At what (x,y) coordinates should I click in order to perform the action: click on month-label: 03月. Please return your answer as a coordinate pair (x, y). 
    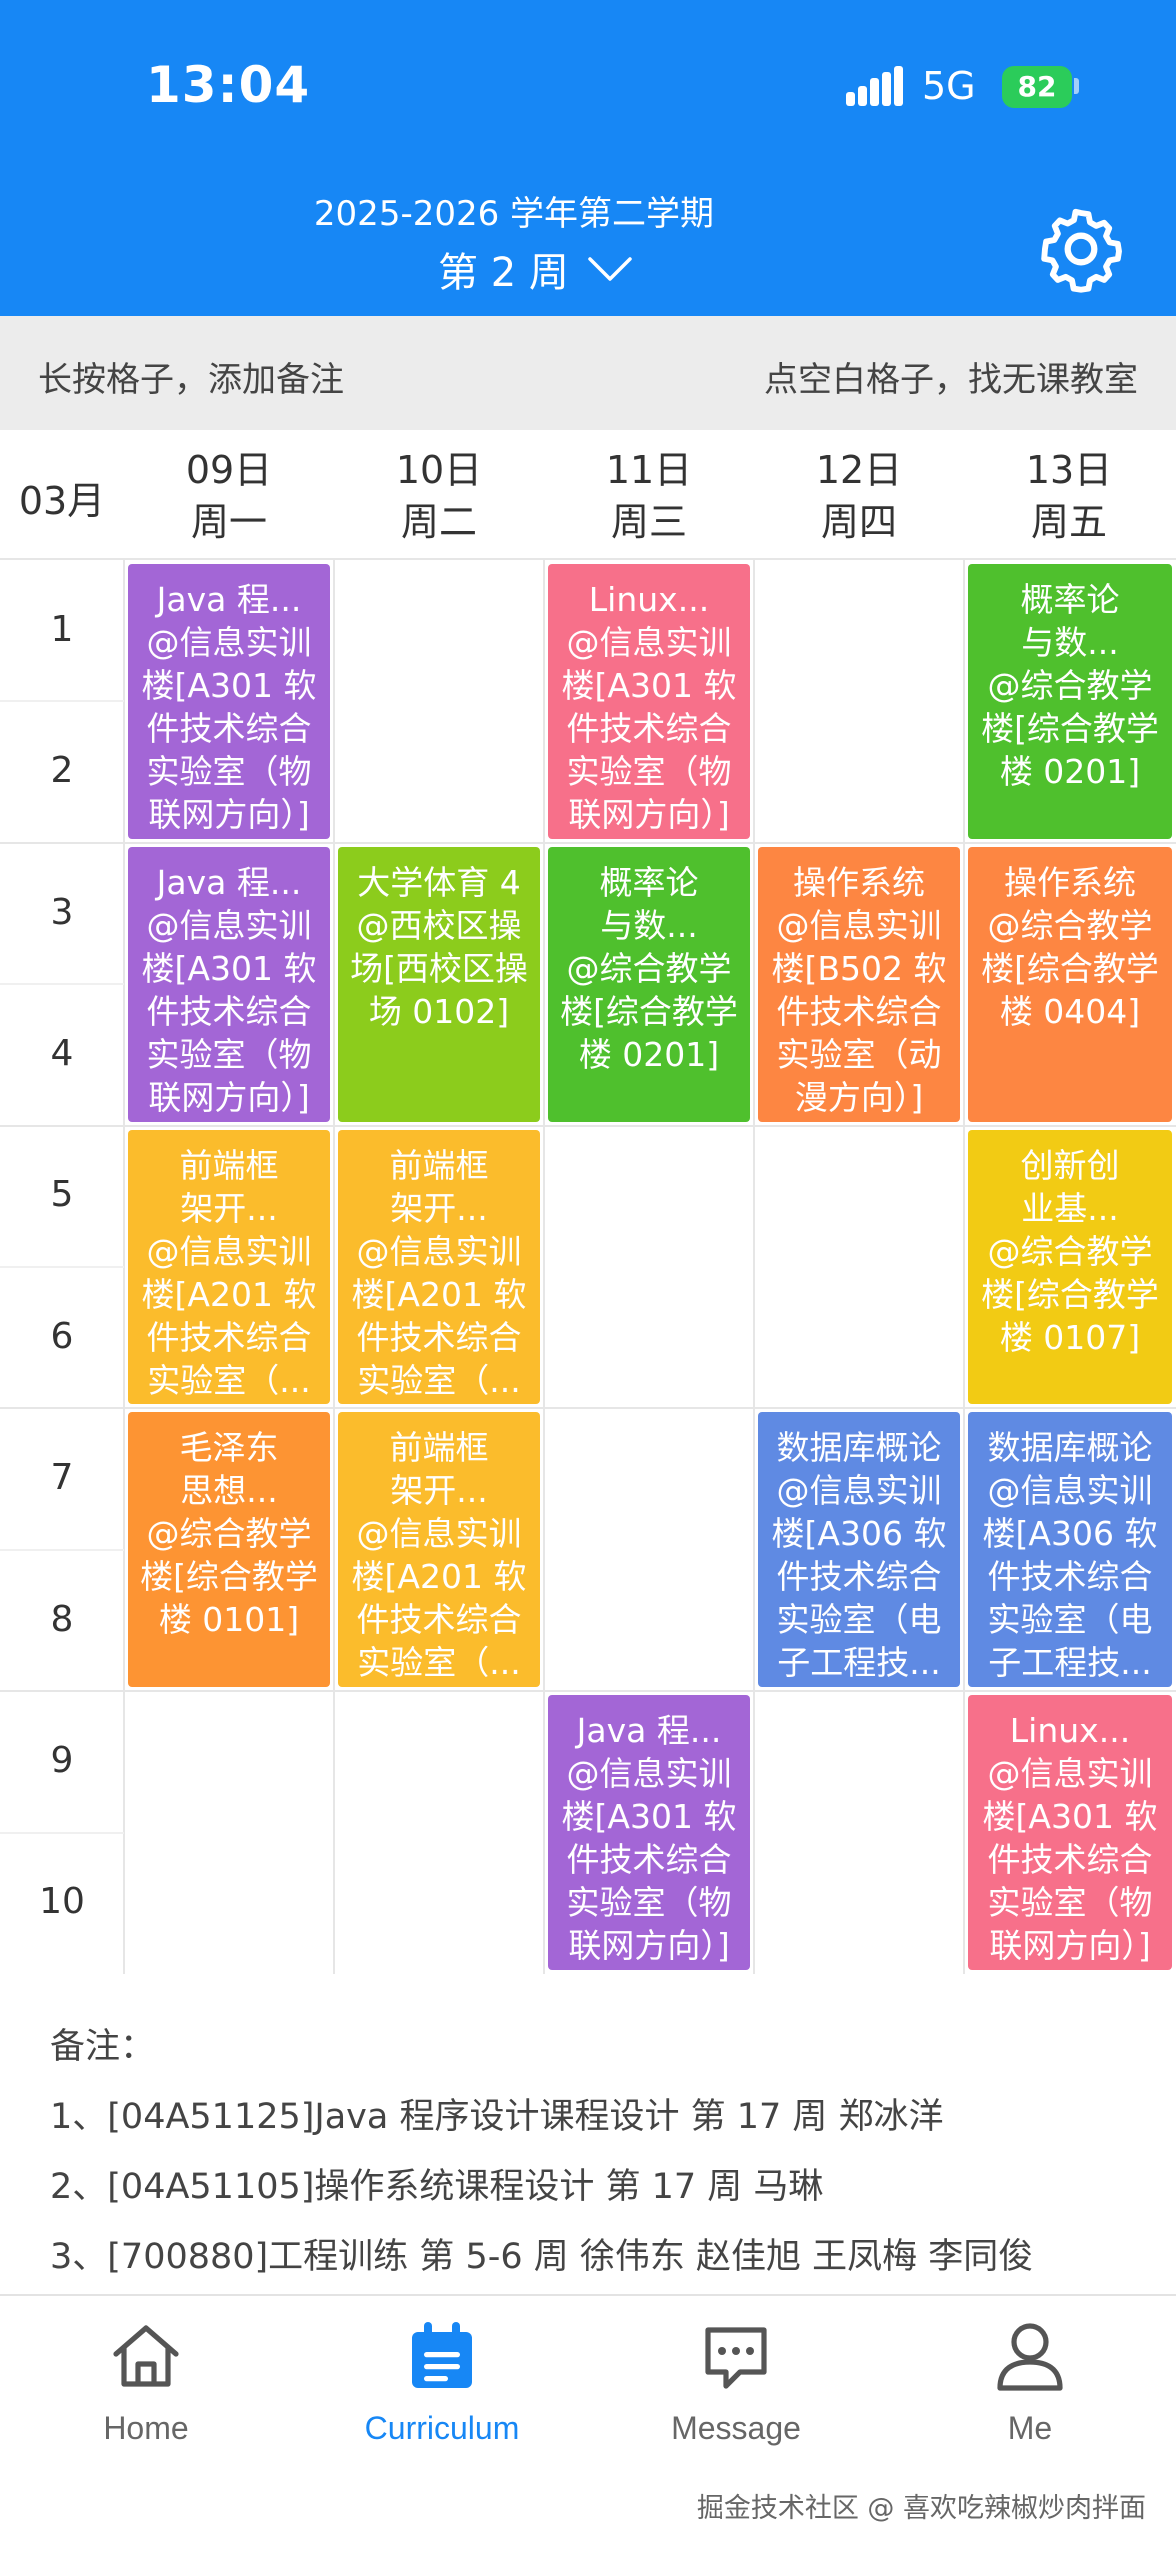
    Looking at the image, I should click on (62, 501).